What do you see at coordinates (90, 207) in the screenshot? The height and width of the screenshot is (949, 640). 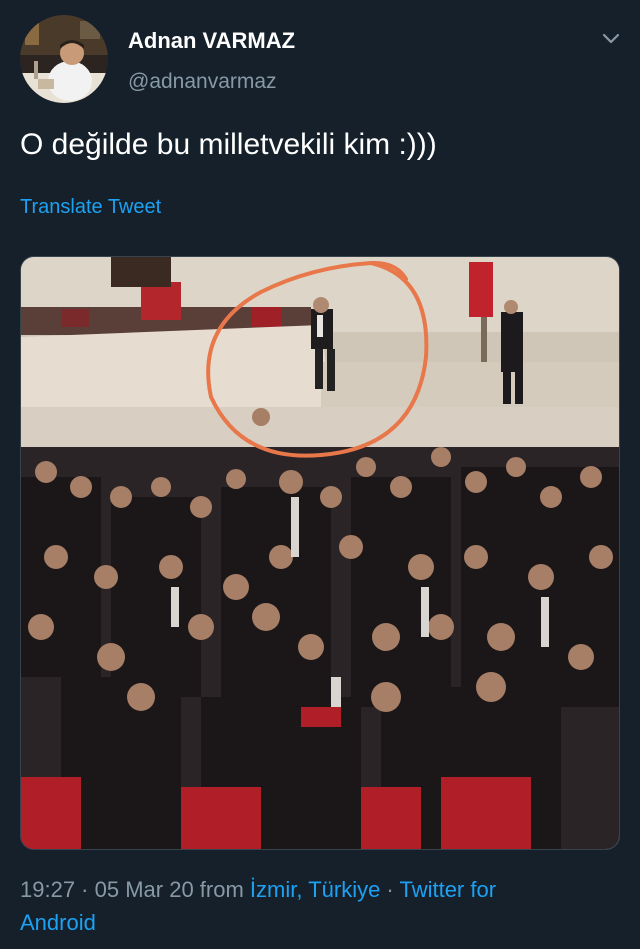 I see `translate-tweet-link: Translate Tweet` at bounding box center [90, 207].